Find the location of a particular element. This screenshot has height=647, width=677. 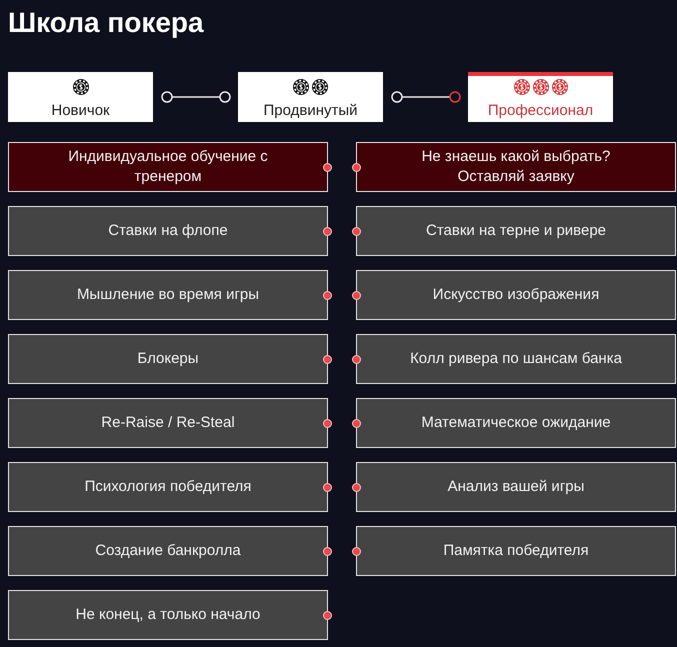

page-title: Школа покера is located at coordinates (106, 23).